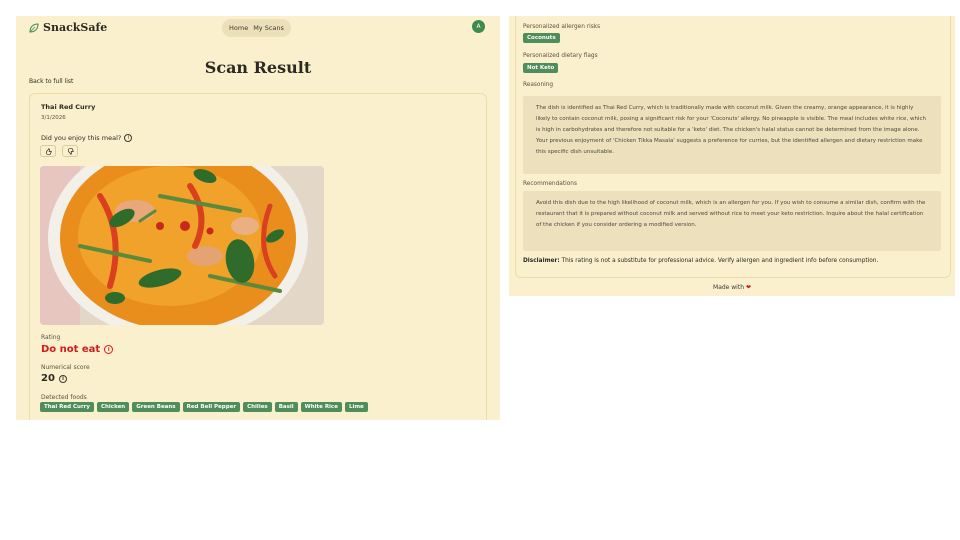 This screenshot has height=540, width=960. What do you see at coordinates (356, 407) in the screenshot?
I see `food-chip: Lime` at bounding box center [356, 407].